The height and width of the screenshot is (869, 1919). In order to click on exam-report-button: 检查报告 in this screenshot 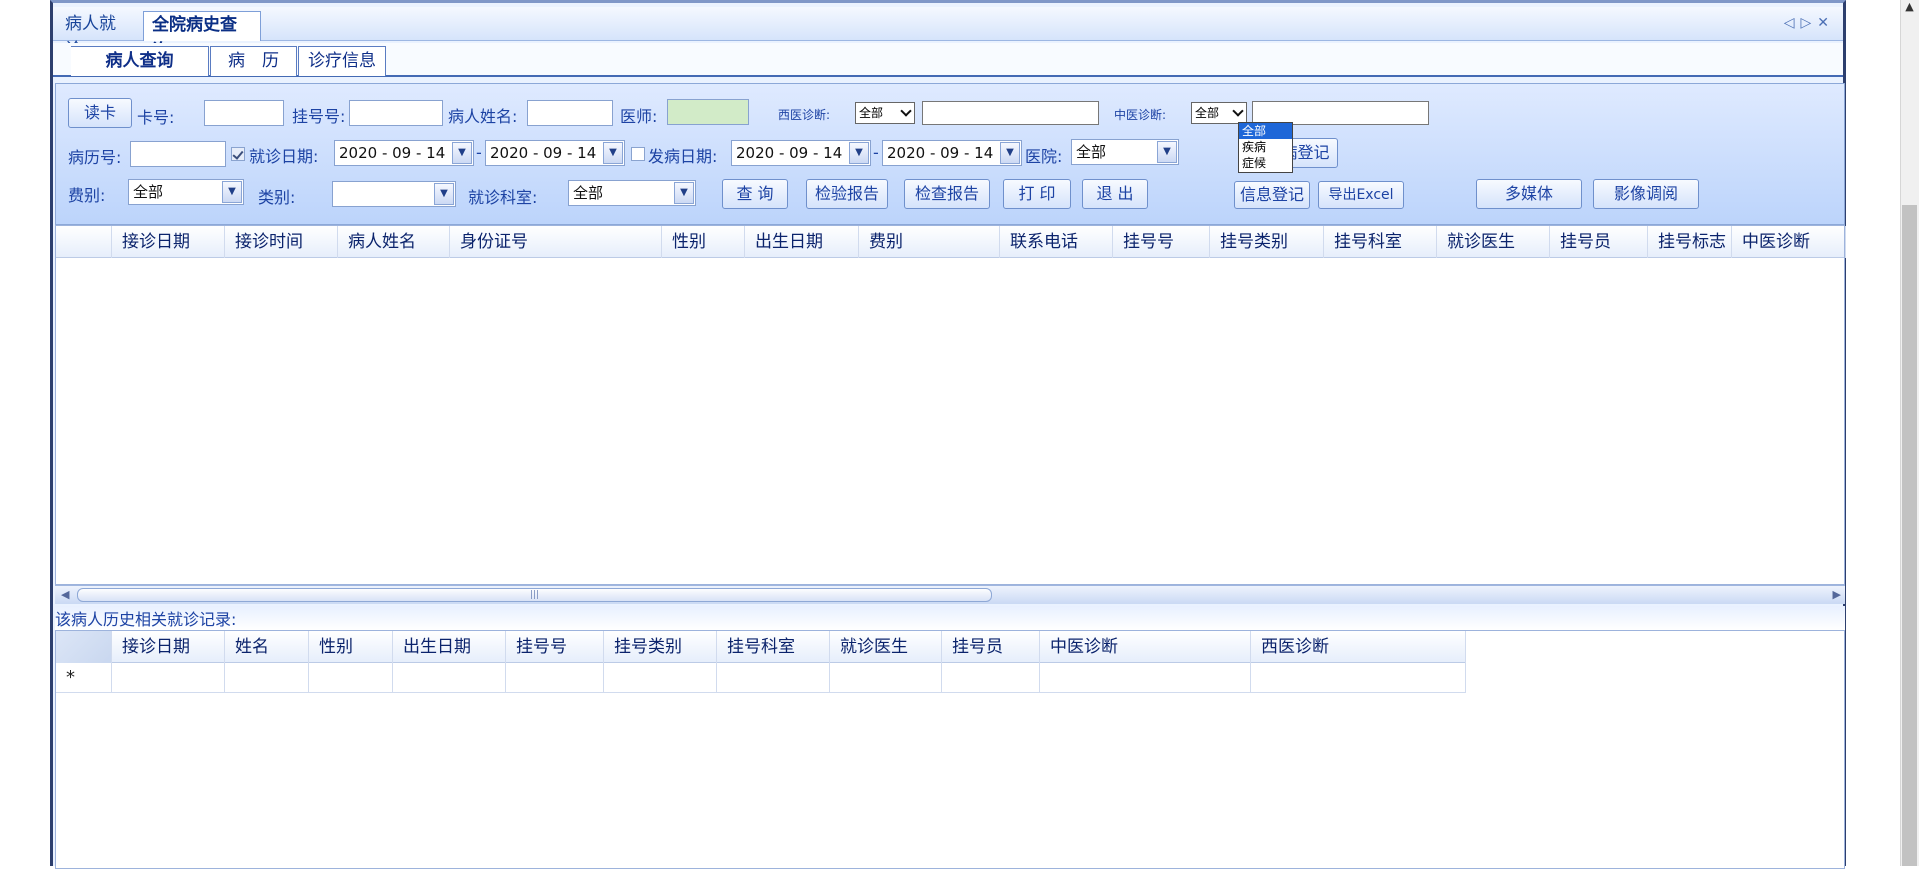, I will do `click(947, 194)`.